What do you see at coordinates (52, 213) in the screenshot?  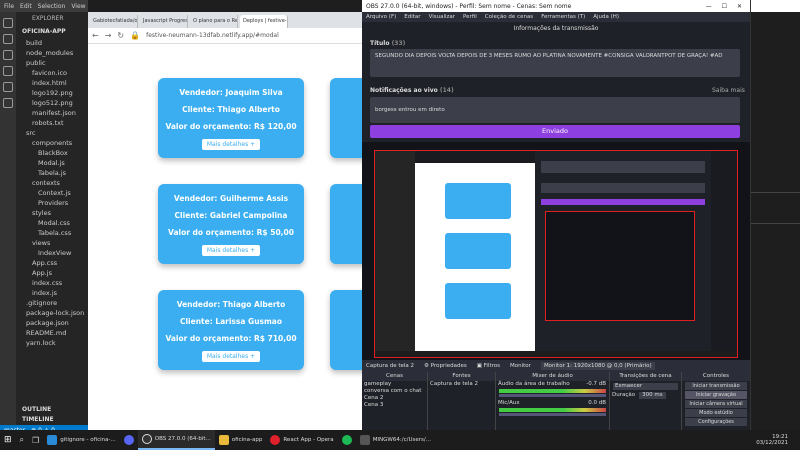 I see `file-tree-item: styles` at bounding box center [52, 213].